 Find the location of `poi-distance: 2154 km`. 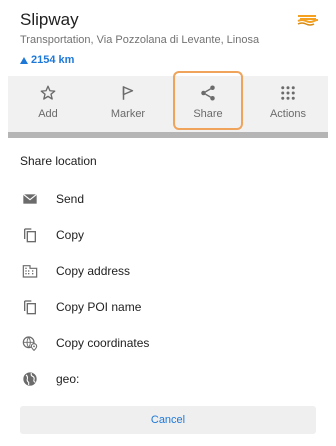

poi-distance: 2154 km is located at coordinates (47, 60).